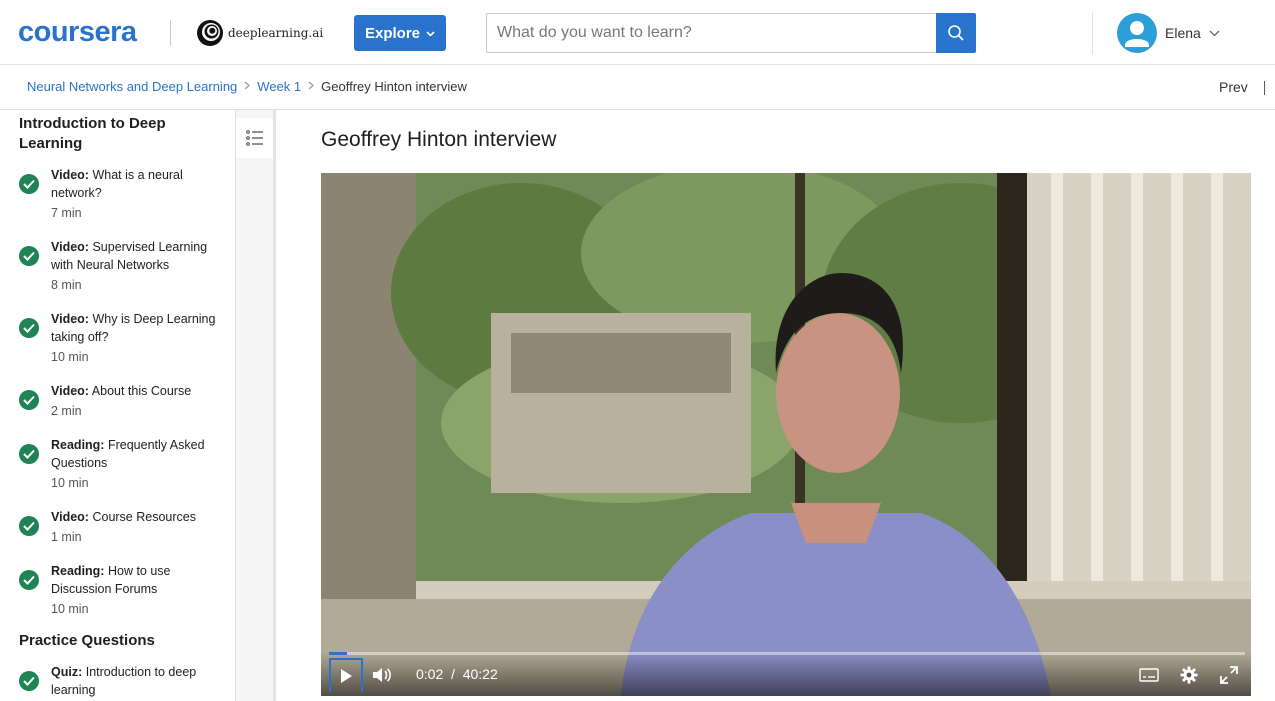 The height and width of the screenshot is (701, 1275). Describe the element at coordinates (1183, 33) in the screenshot. I see `user-name: Elena` at that location.